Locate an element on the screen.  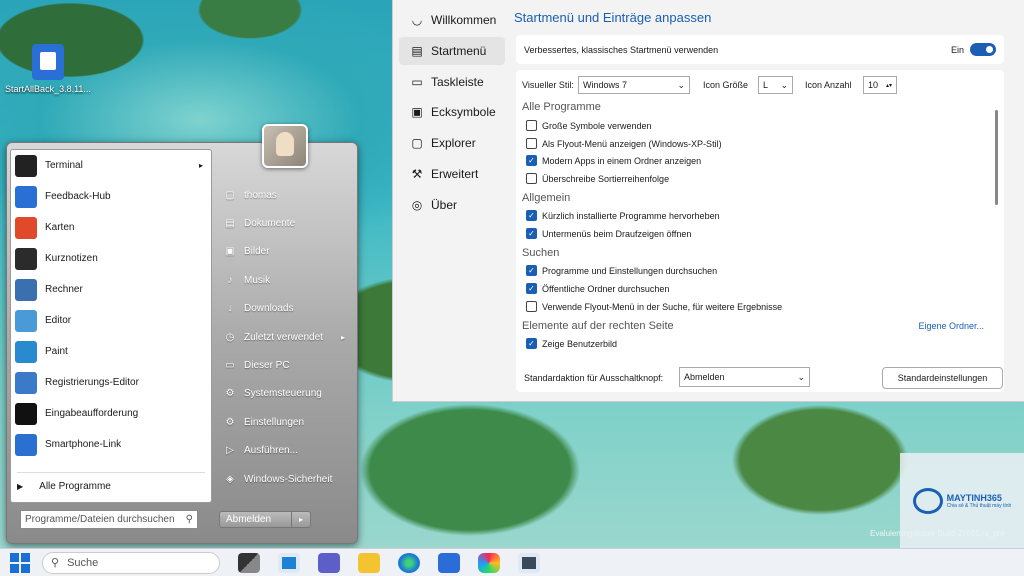
brand-name: MAYTINH365 is located at coordinates (974, 497).